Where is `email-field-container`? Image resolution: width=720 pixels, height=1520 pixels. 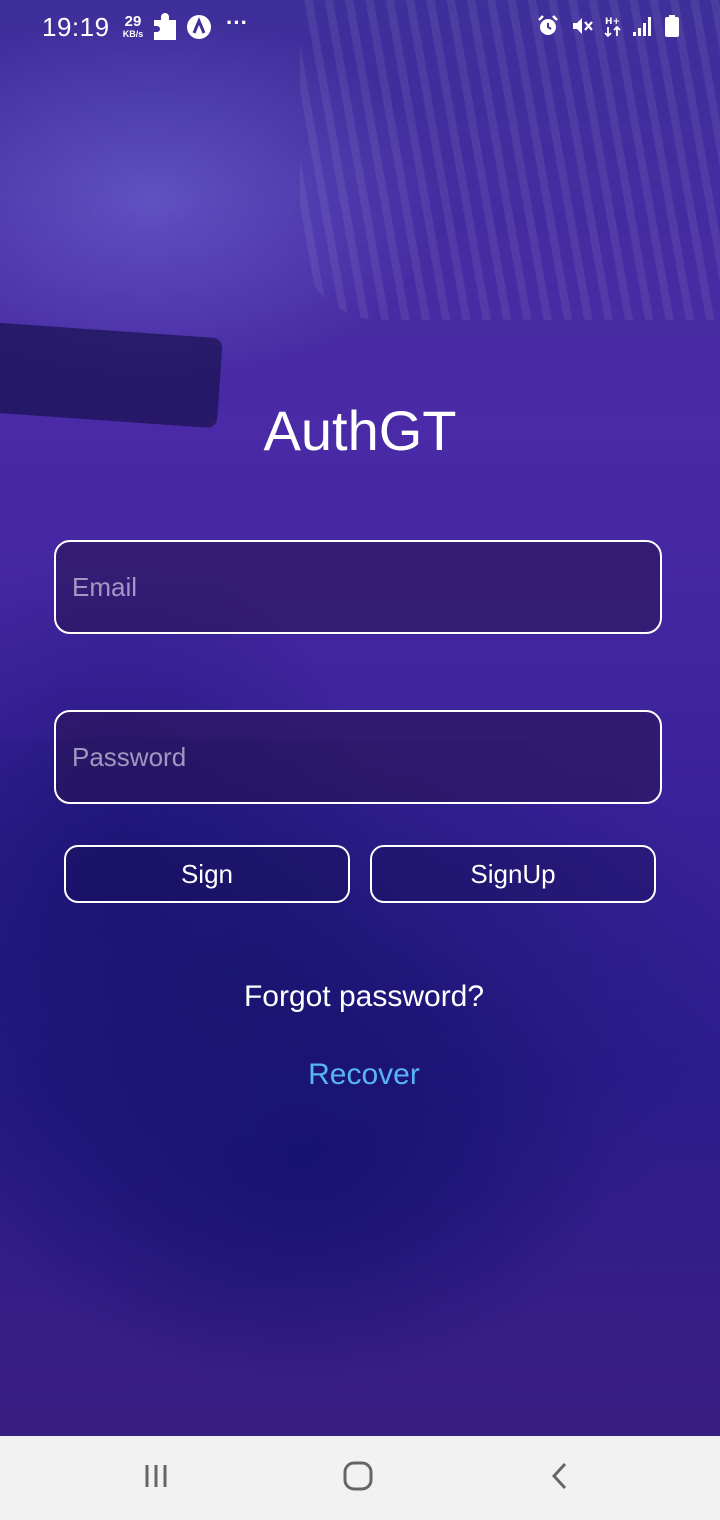
email-field-container is located at coordinates (358, 587).